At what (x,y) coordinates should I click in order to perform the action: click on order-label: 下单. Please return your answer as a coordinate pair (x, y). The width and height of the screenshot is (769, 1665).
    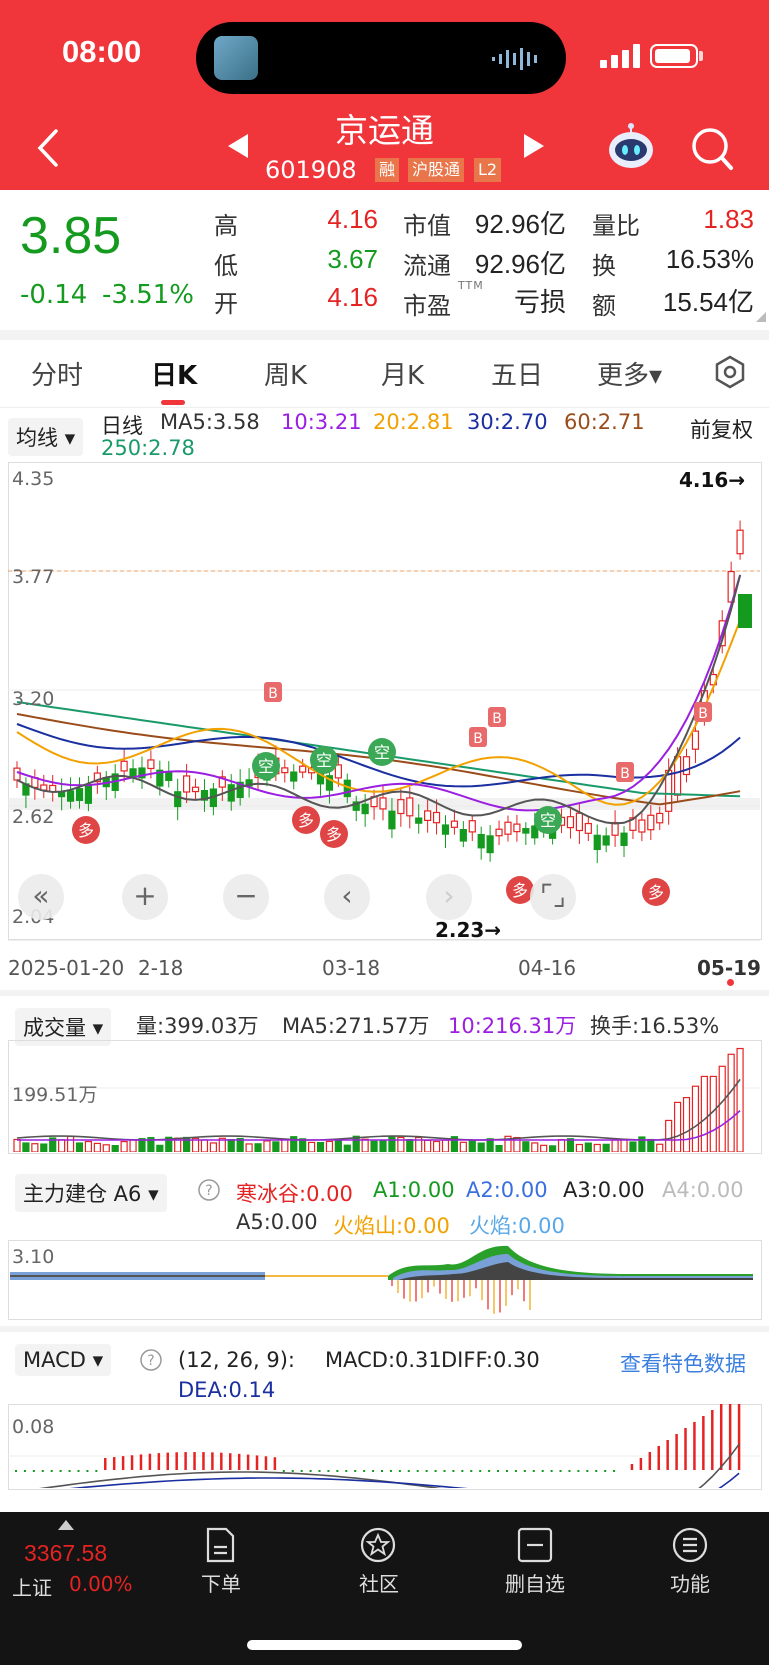
    Looking at the image, I should click on (221, 1582).